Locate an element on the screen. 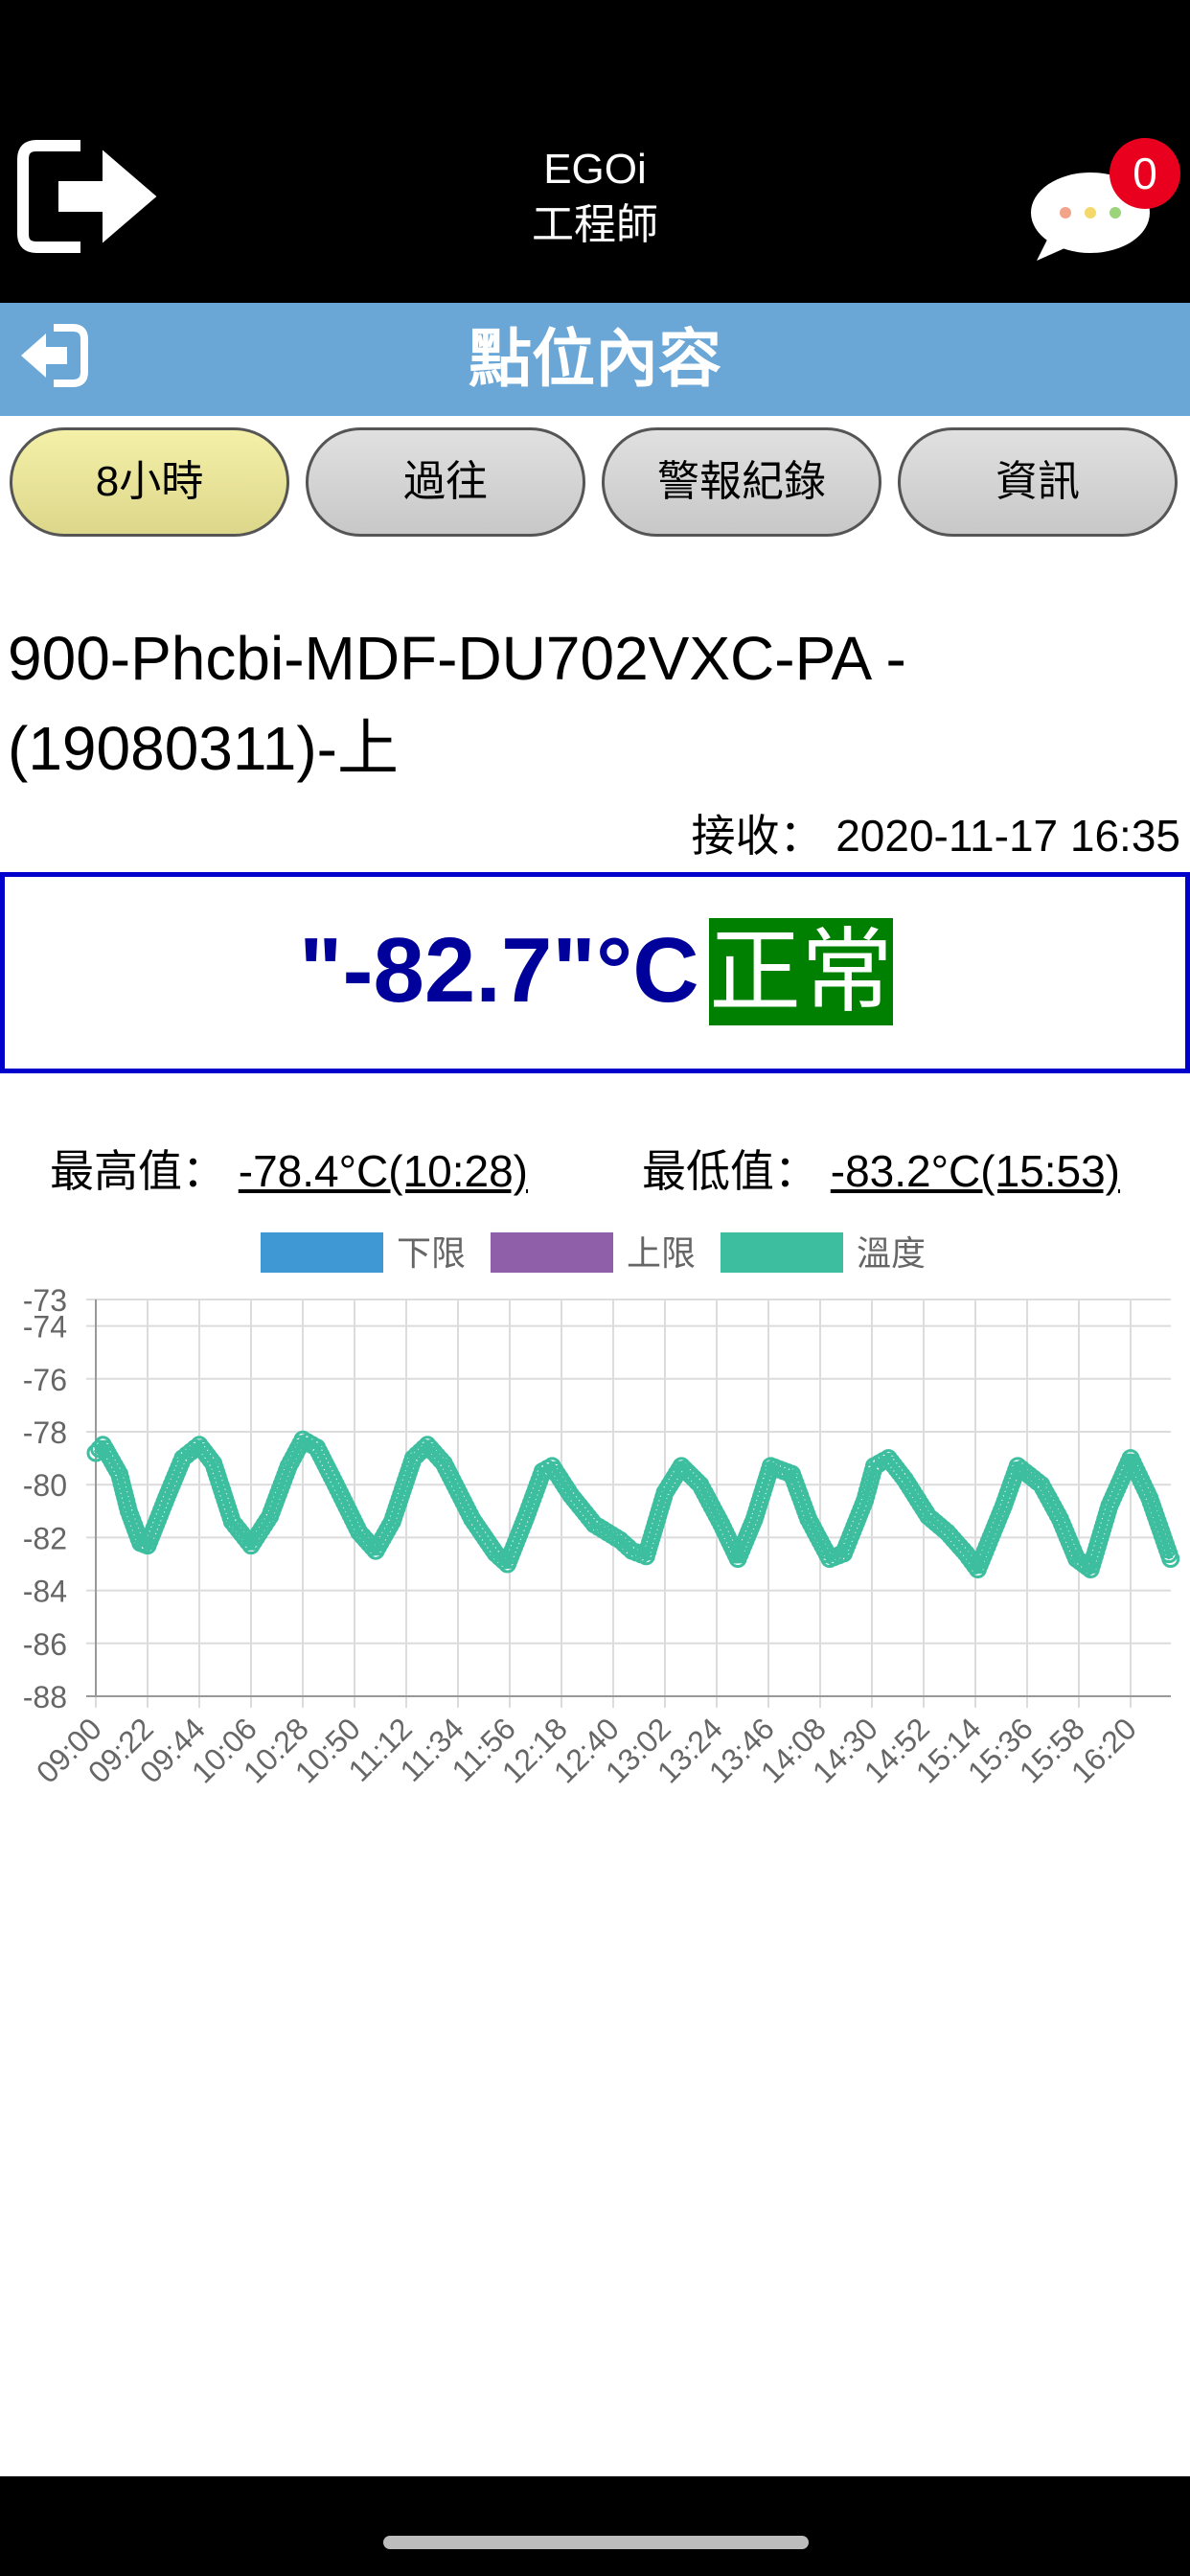 The width and height of the screenshot is (1190, 2576). app-name: EGOi is located at coordinates (595, 169).